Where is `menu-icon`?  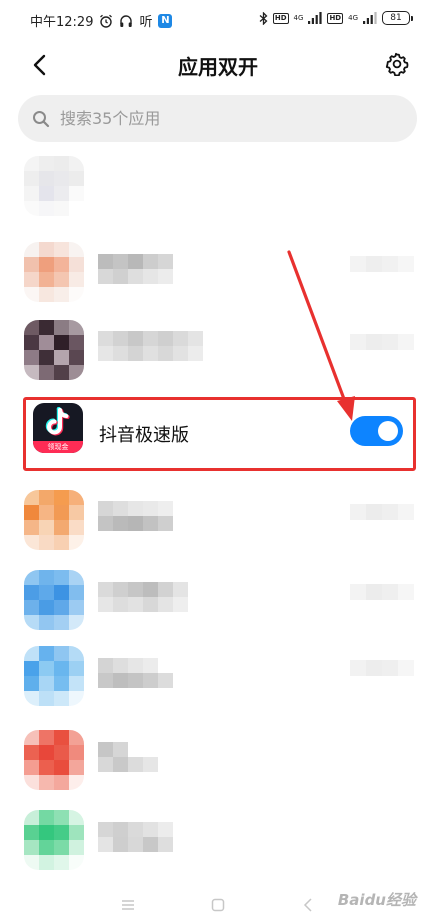 menu-icon is located at coordinates (128, 905).